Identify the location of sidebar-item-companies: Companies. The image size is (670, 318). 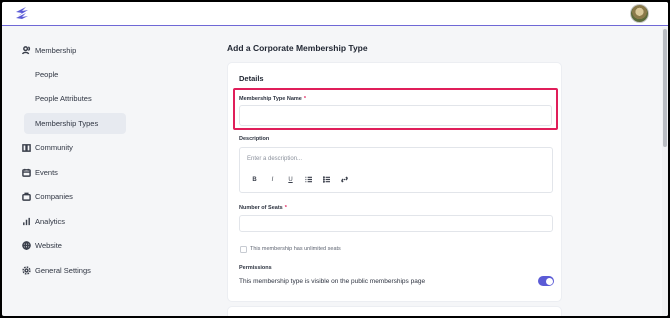
(47, 196).